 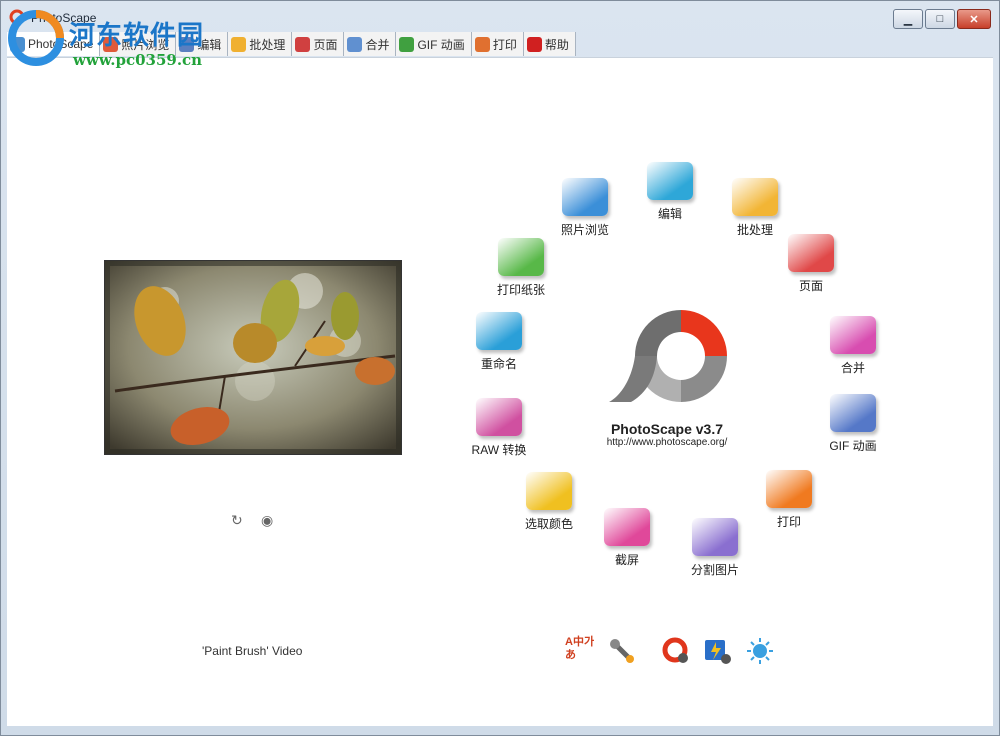 I want to click on preview-caption: 'Paint Brush' Video, so click(x=252, y=651).